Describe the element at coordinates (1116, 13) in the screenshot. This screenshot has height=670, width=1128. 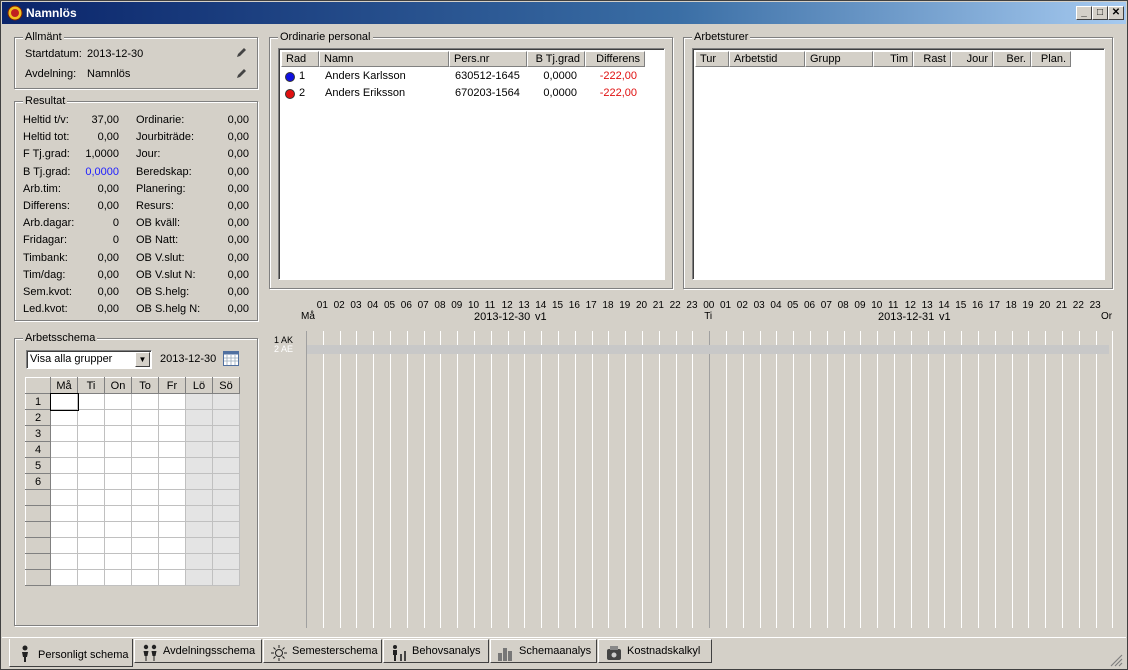
I see `close-button: ✕` at that location.